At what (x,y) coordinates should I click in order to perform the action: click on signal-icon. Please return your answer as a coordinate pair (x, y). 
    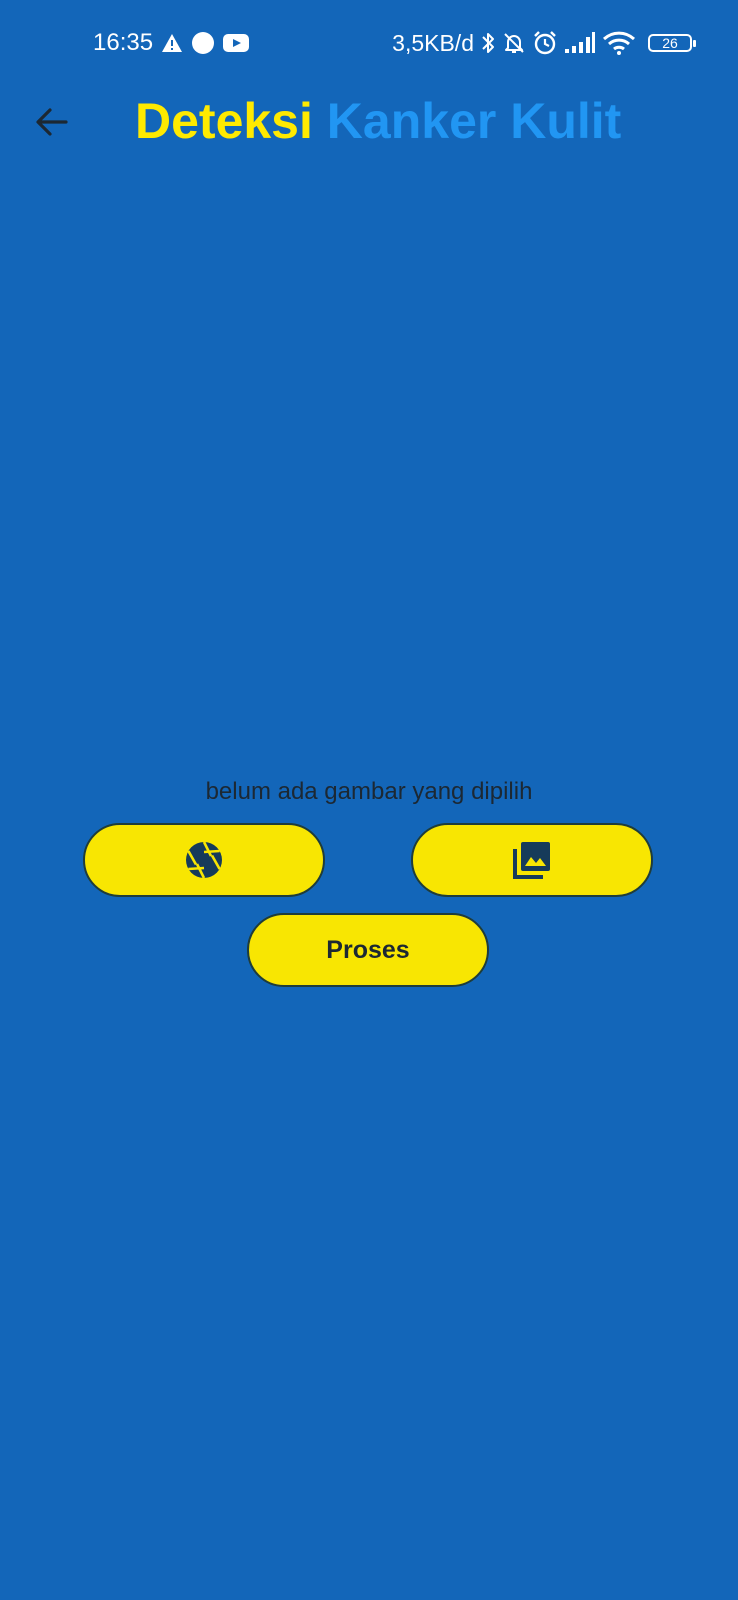
    Looking at the image, I should click on (580, 43).